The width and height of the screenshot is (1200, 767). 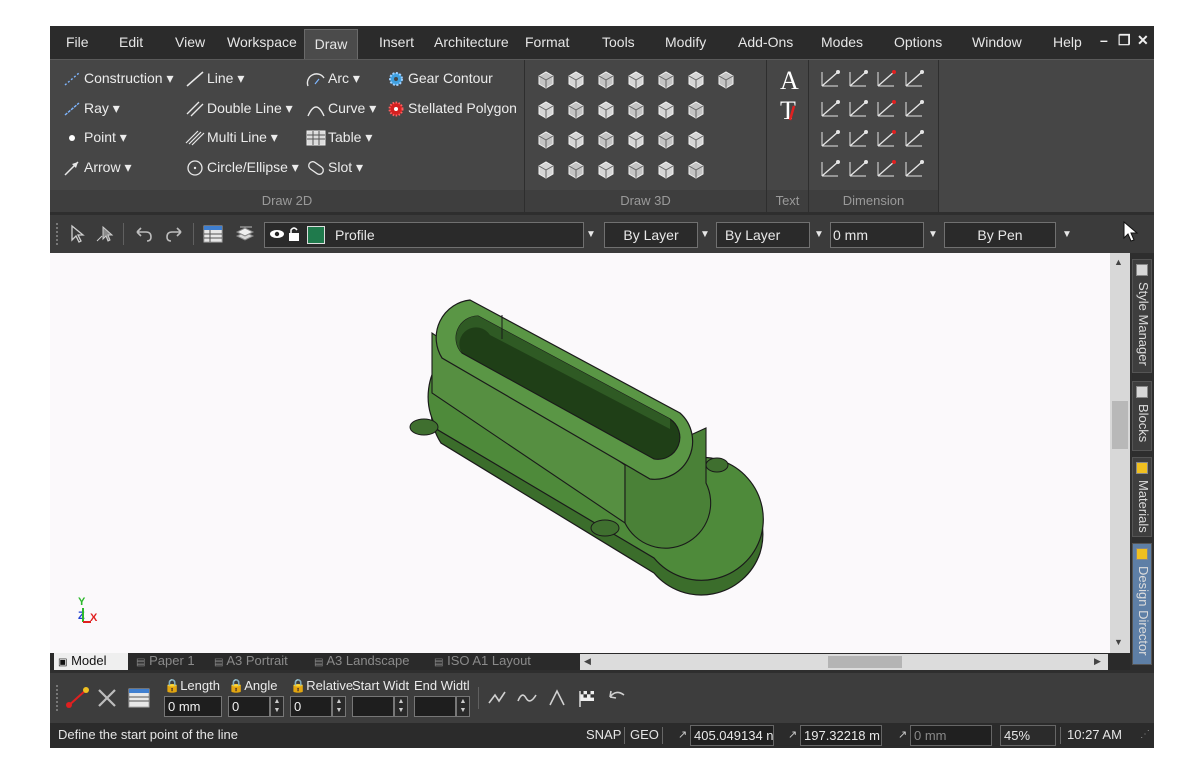 What do you see at coordinates (373, 706) in the screenshot?
I see `start-width-input` at bounding box center [373, 706].